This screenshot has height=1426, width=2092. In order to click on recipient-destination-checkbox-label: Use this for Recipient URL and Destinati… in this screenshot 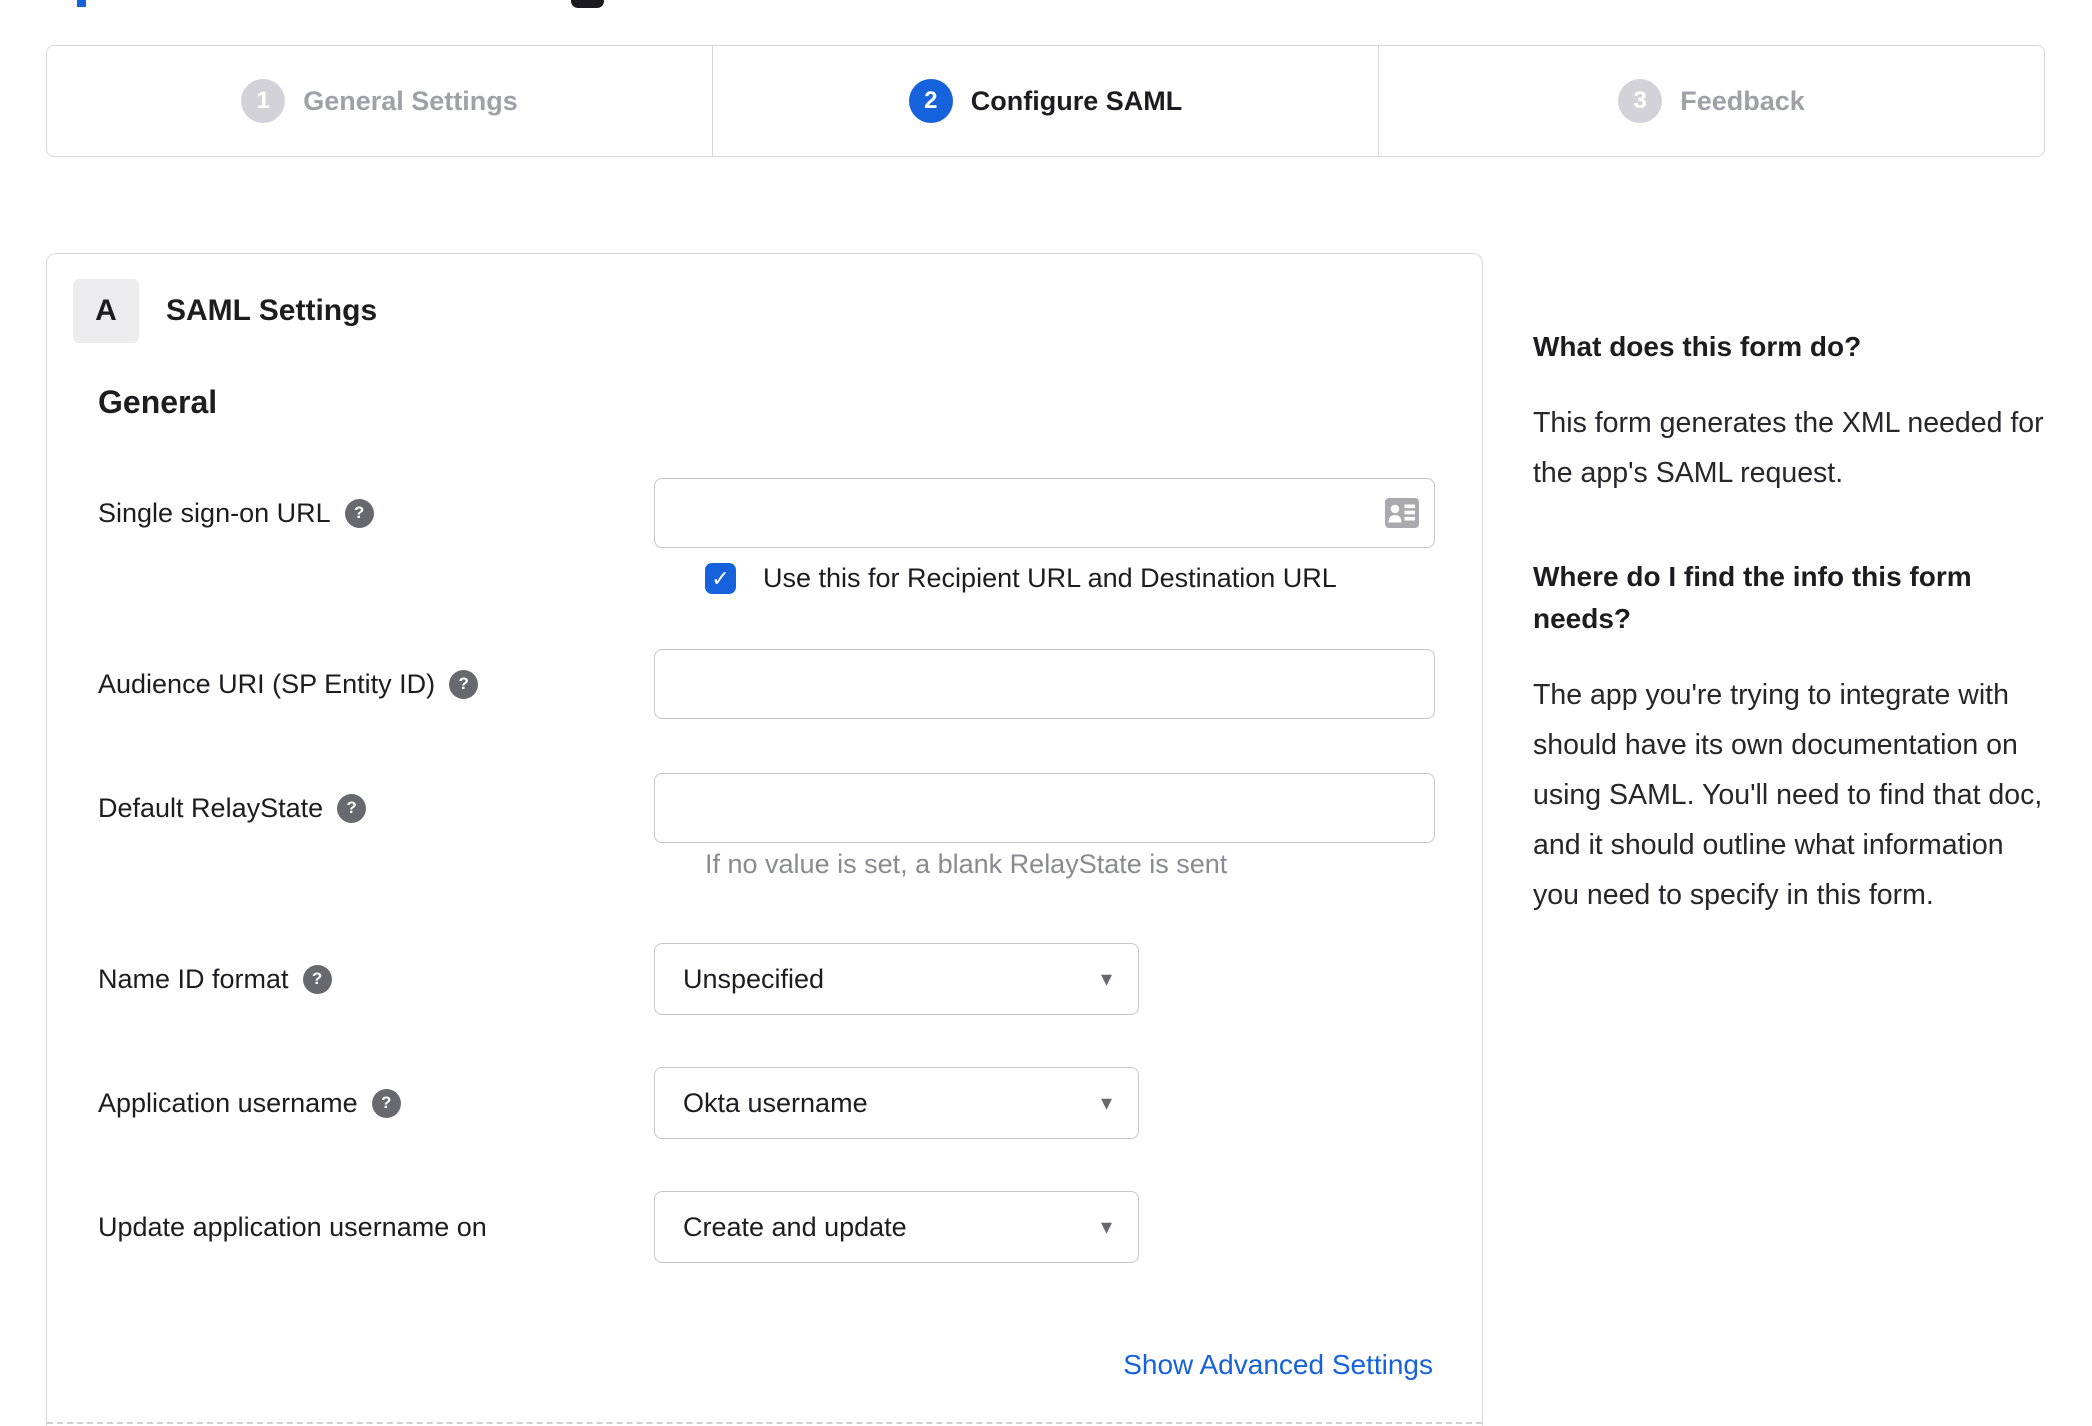, I will do `click(1050, 578)`.